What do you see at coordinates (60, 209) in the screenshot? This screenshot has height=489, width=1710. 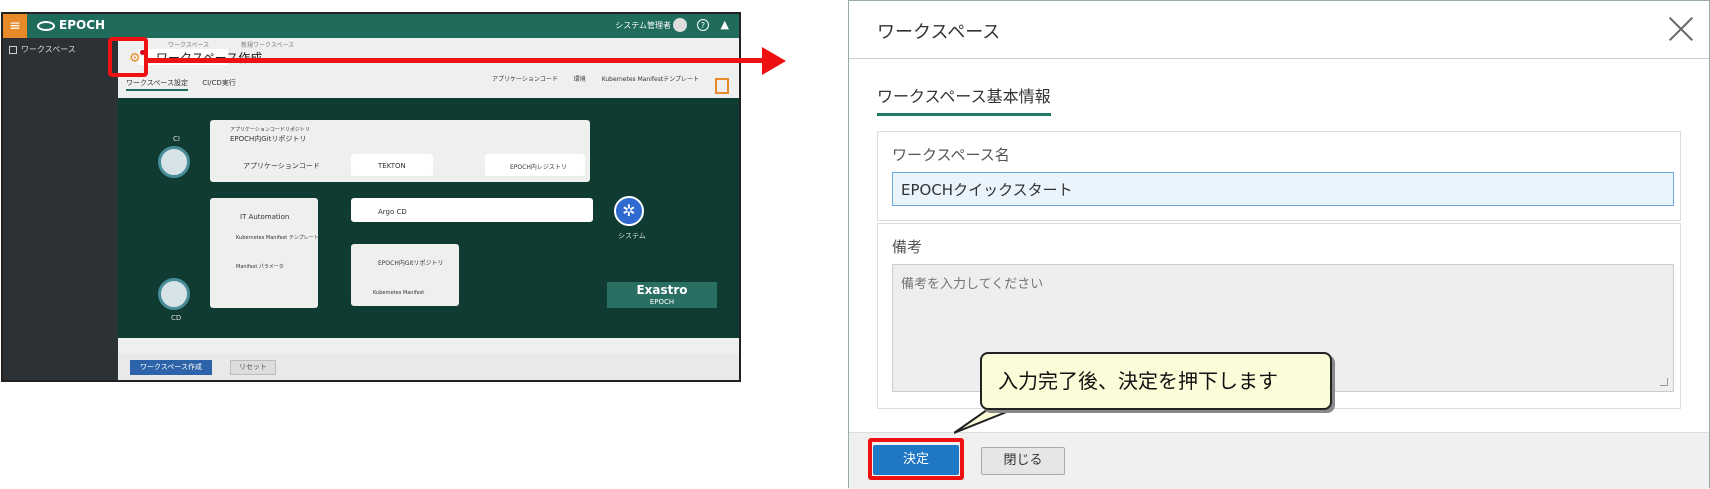 I see `sidebar: ワークスペース` at bounding box center [60, 209].